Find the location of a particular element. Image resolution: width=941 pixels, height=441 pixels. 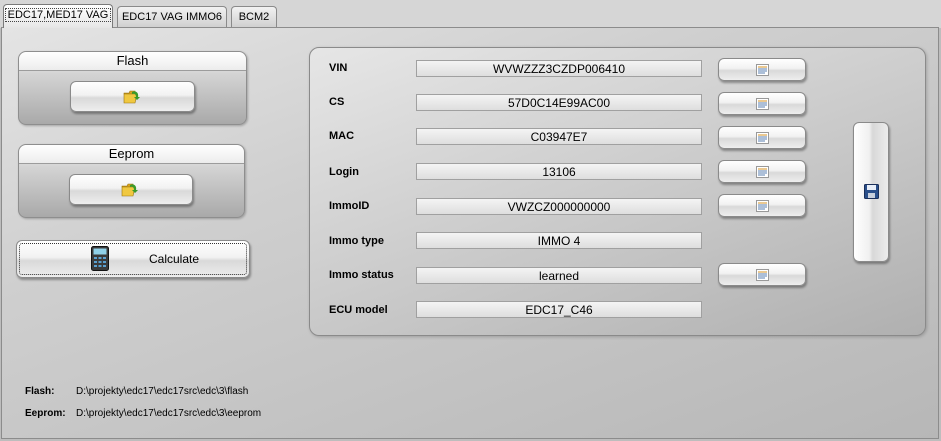

cs-field: 57D0C14E99AC00 is located at coordinates (559, 102).